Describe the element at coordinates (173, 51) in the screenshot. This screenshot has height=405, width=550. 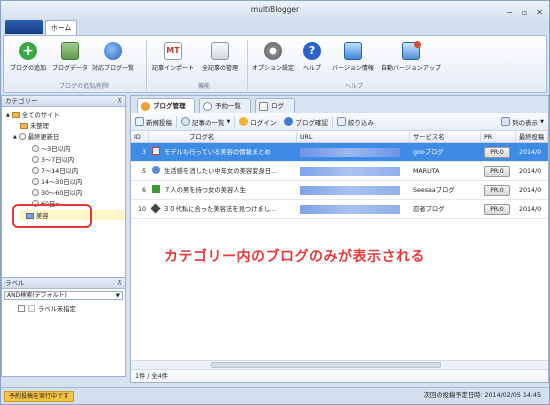
I see `mt-import-icon: MT` at that location.